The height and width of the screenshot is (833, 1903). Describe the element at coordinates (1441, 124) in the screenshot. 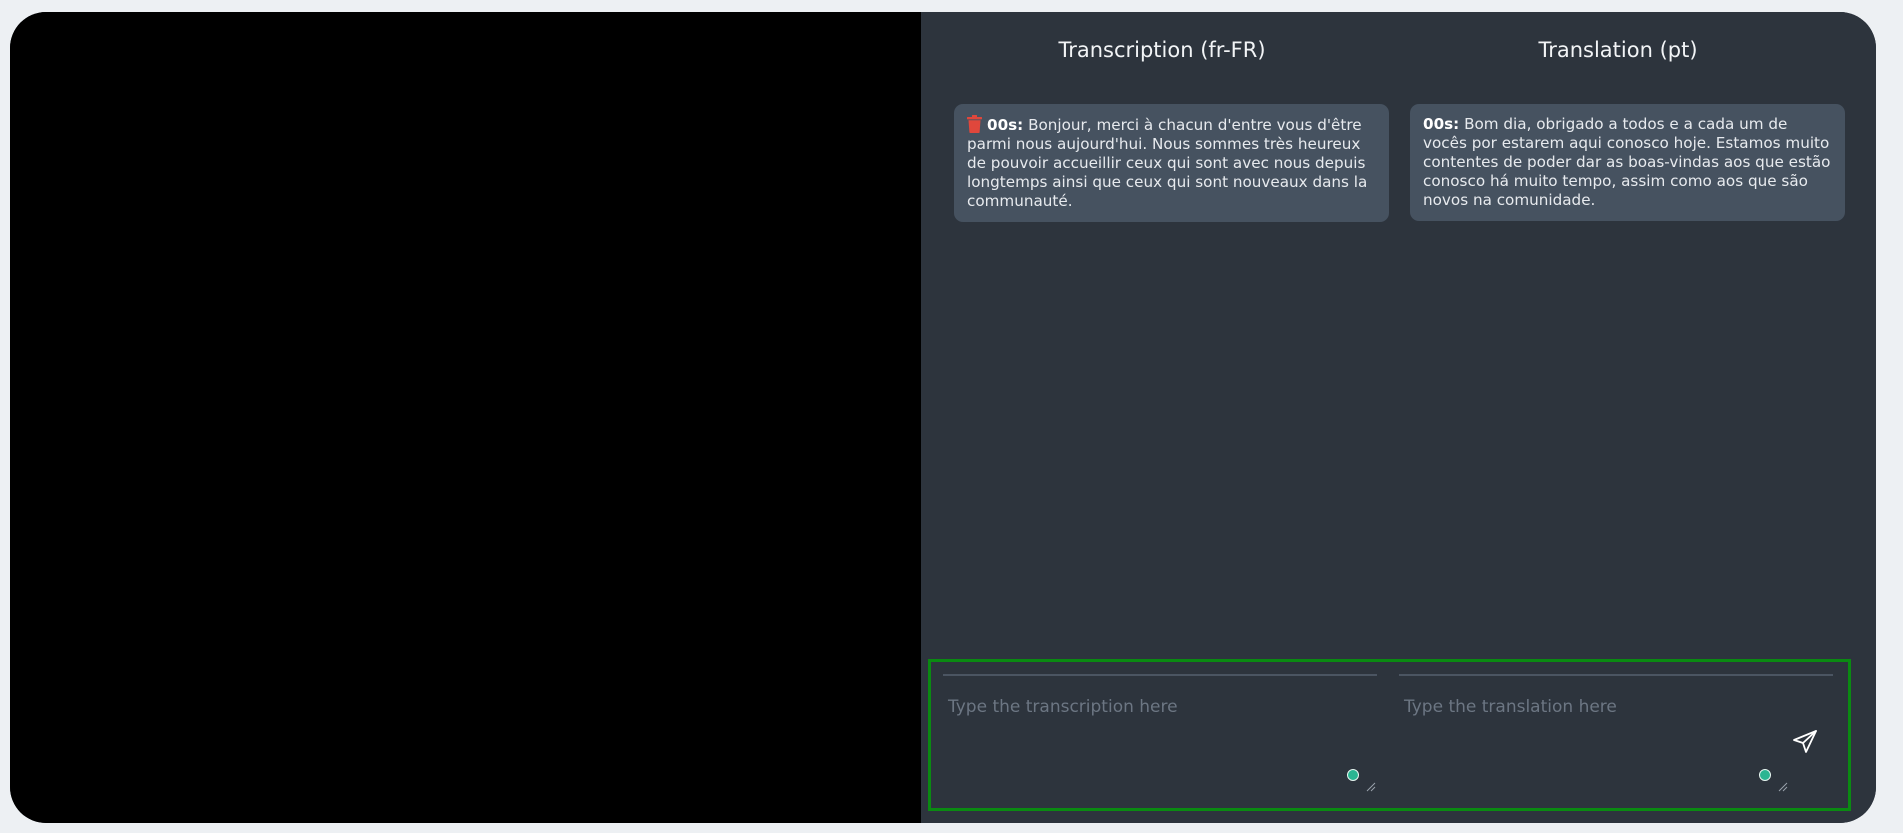

I see `translation-timestamp: 00s:` at that location.